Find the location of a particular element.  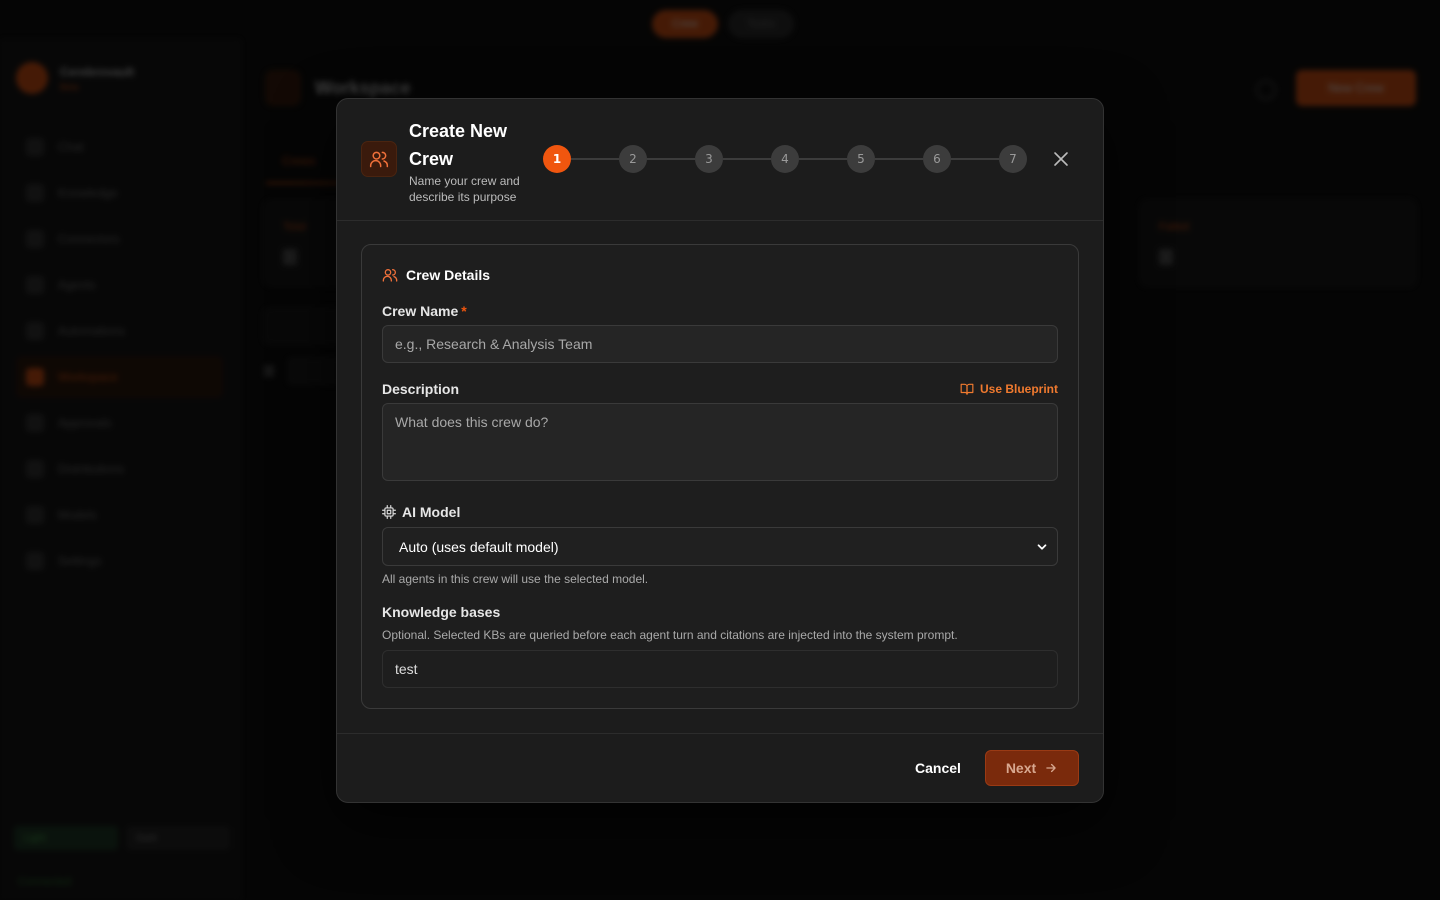

ai-model-selected: Auto (uses default model) is located at coordinates (479, 546).